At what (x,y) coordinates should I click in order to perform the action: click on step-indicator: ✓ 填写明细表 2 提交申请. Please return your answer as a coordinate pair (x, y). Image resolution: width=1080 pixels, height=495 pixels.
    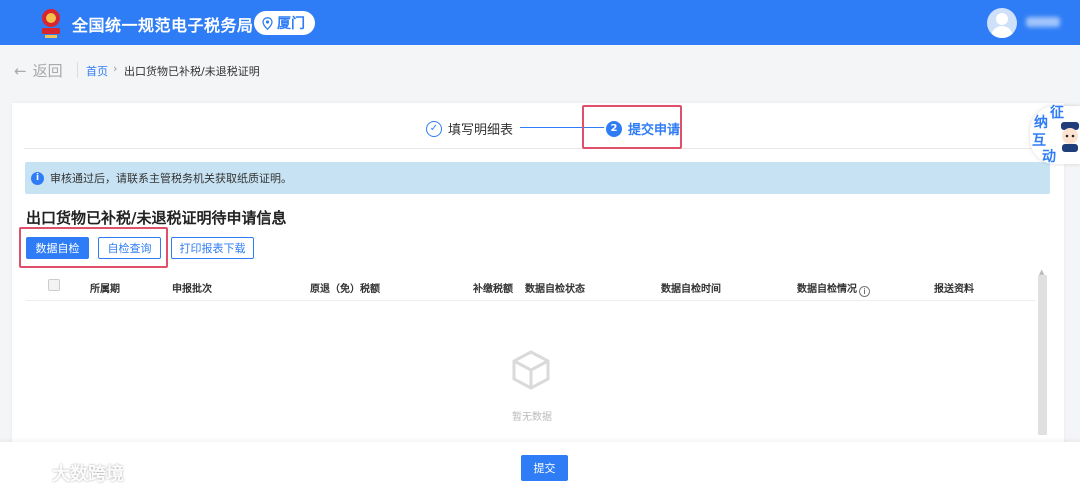
    Looking at the image, I should click on (538, 126).